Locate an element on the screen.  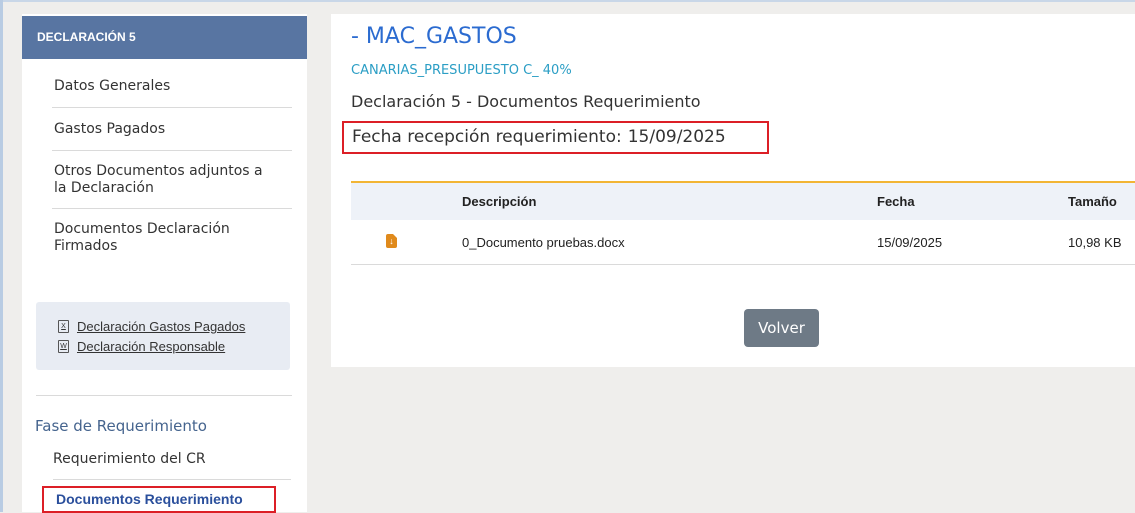
sidebar-item-label: Datos Generales is located at coordinates (112, 85).